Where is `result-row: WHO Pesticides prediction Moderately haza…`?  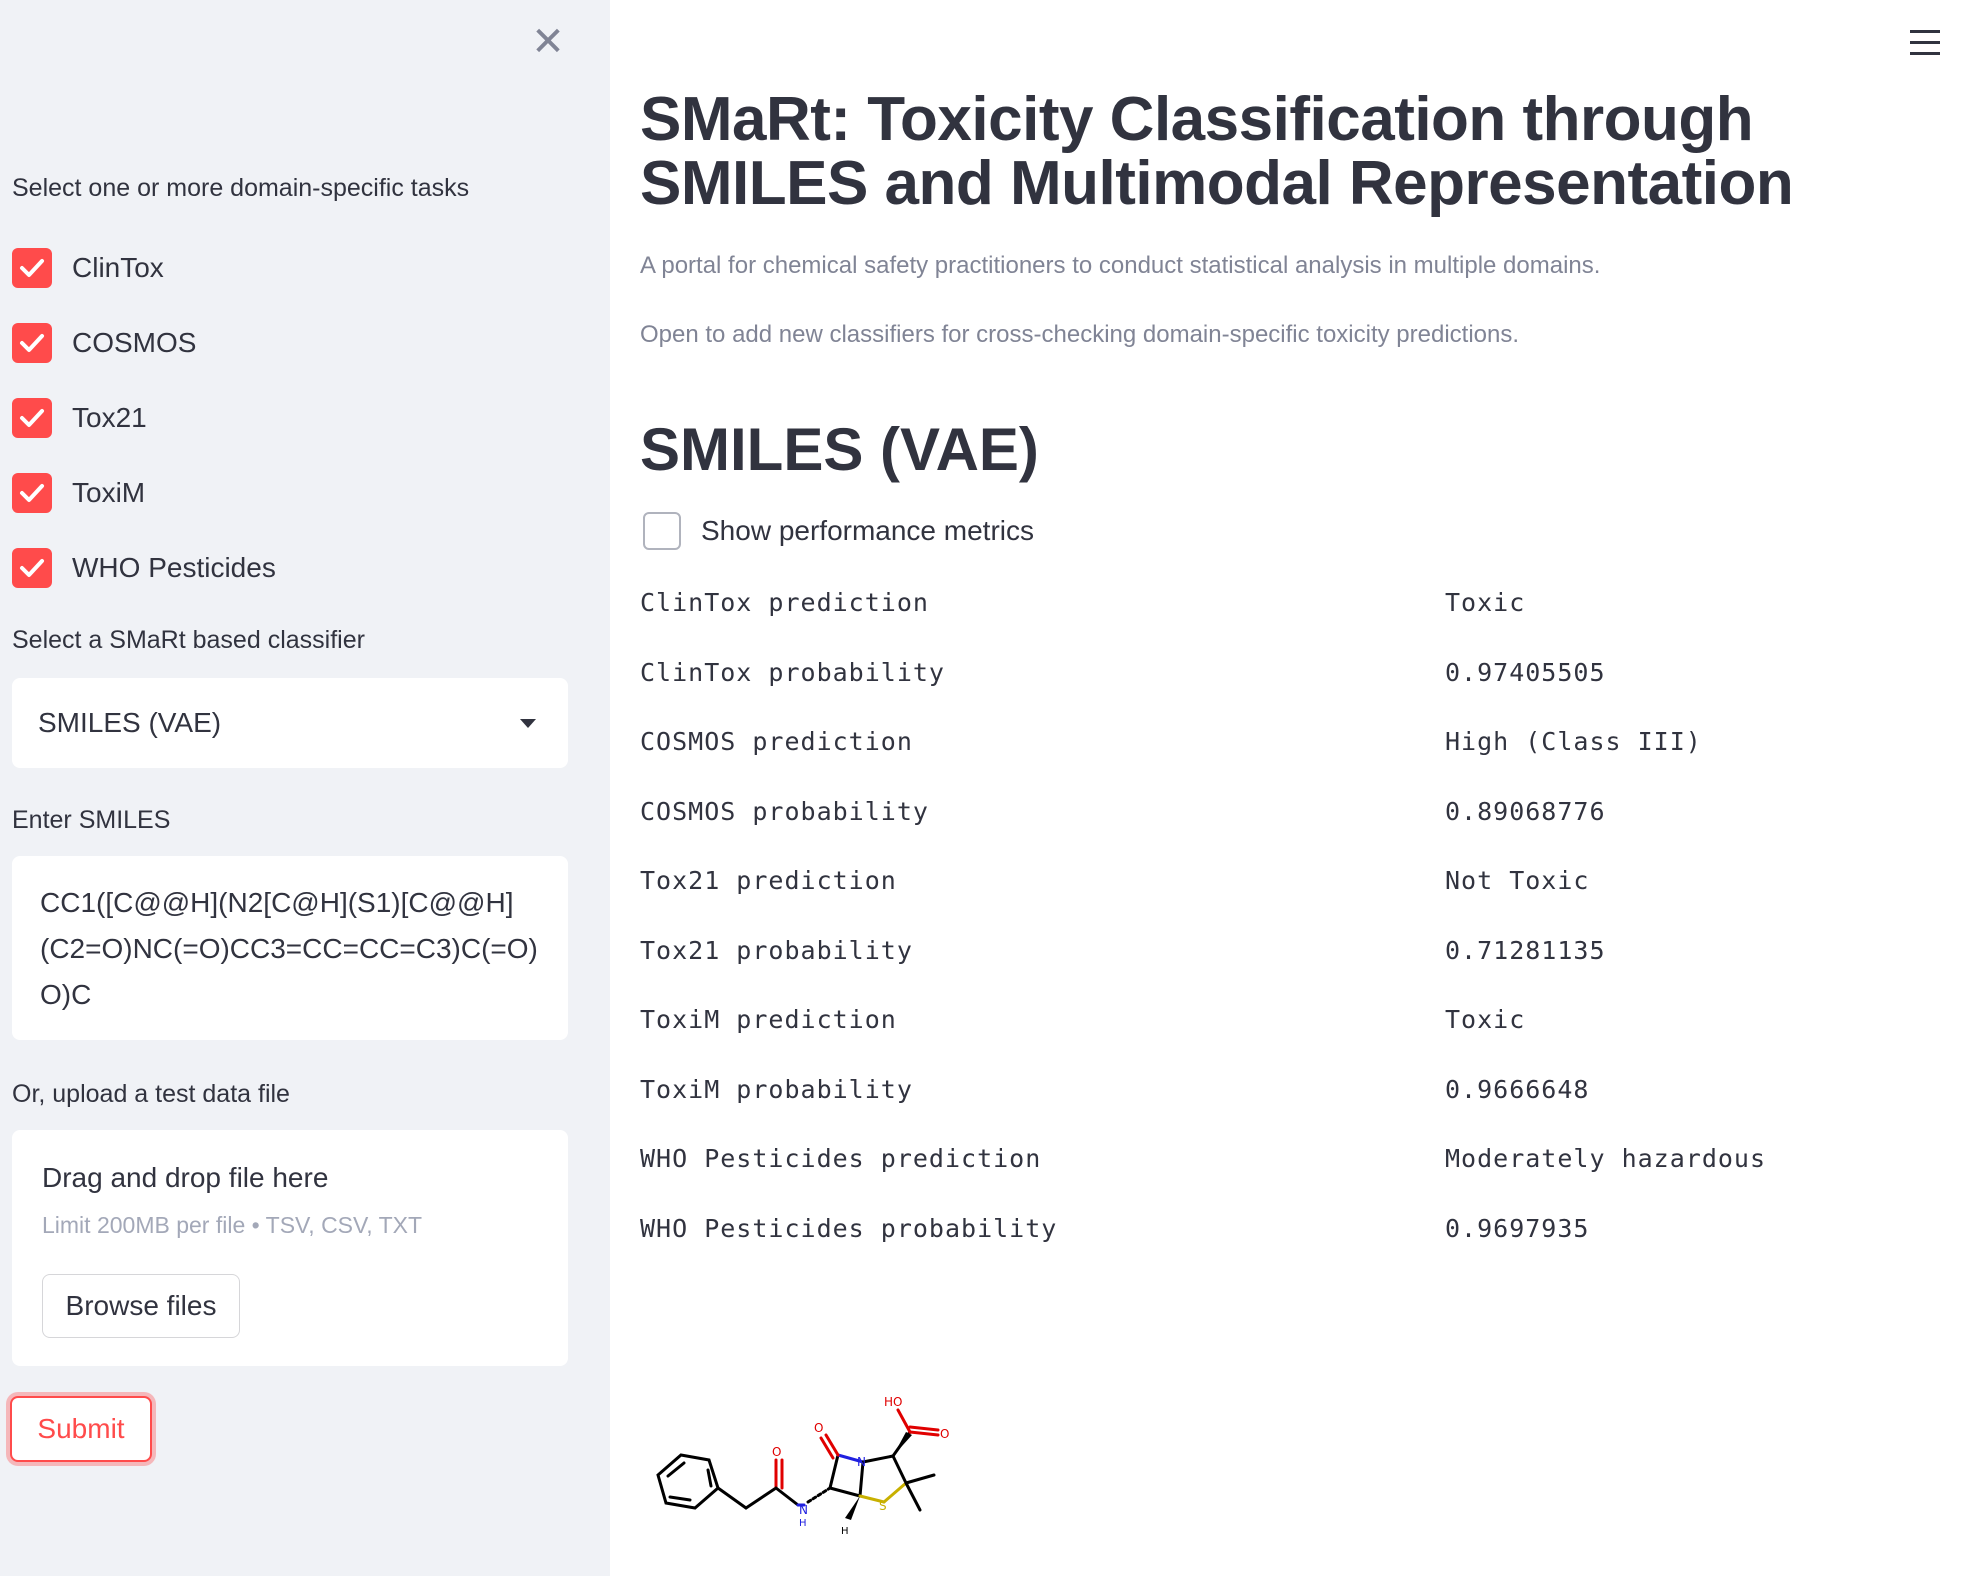
result-row: WHO Pesticides prediction Moderately haza… is located at coordinates (1265, 1169).